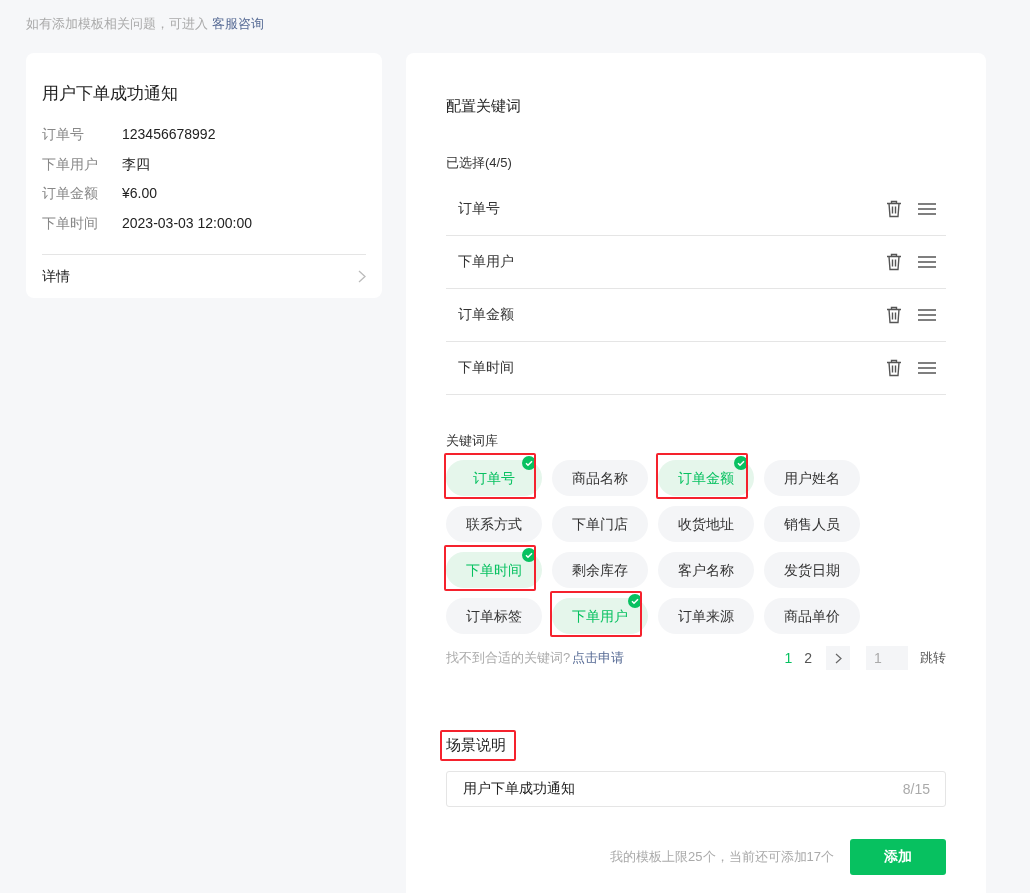  I want to click on details-link: 详情, so click(56, 276).